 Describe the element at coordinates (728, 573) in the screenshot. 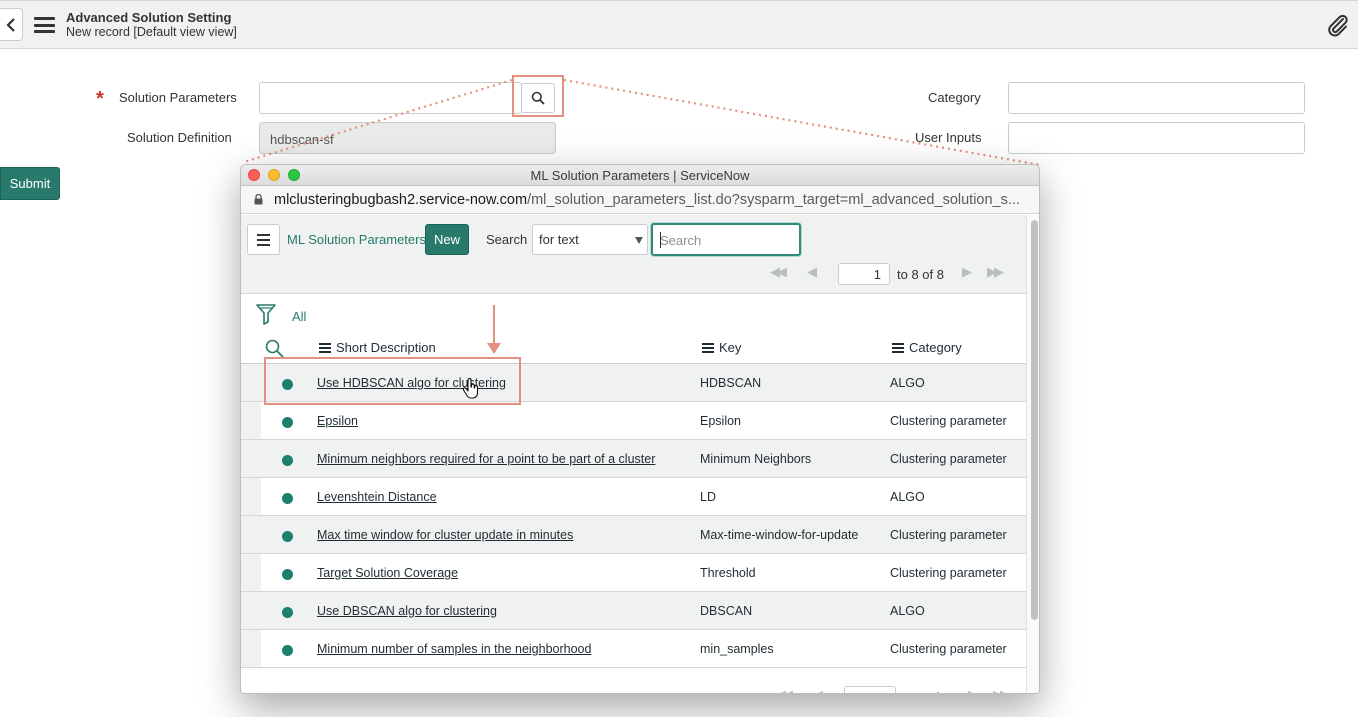

I see `key-cell: Threshold` at that location.